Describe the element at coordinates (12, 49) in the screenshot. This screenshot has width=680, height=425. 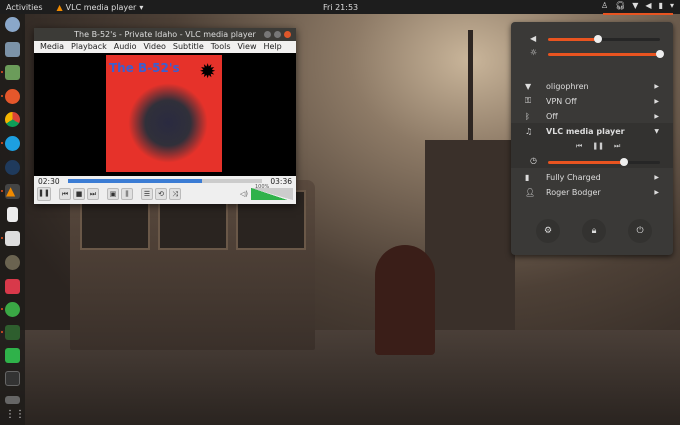
I see `screenshot-icon` at that location.